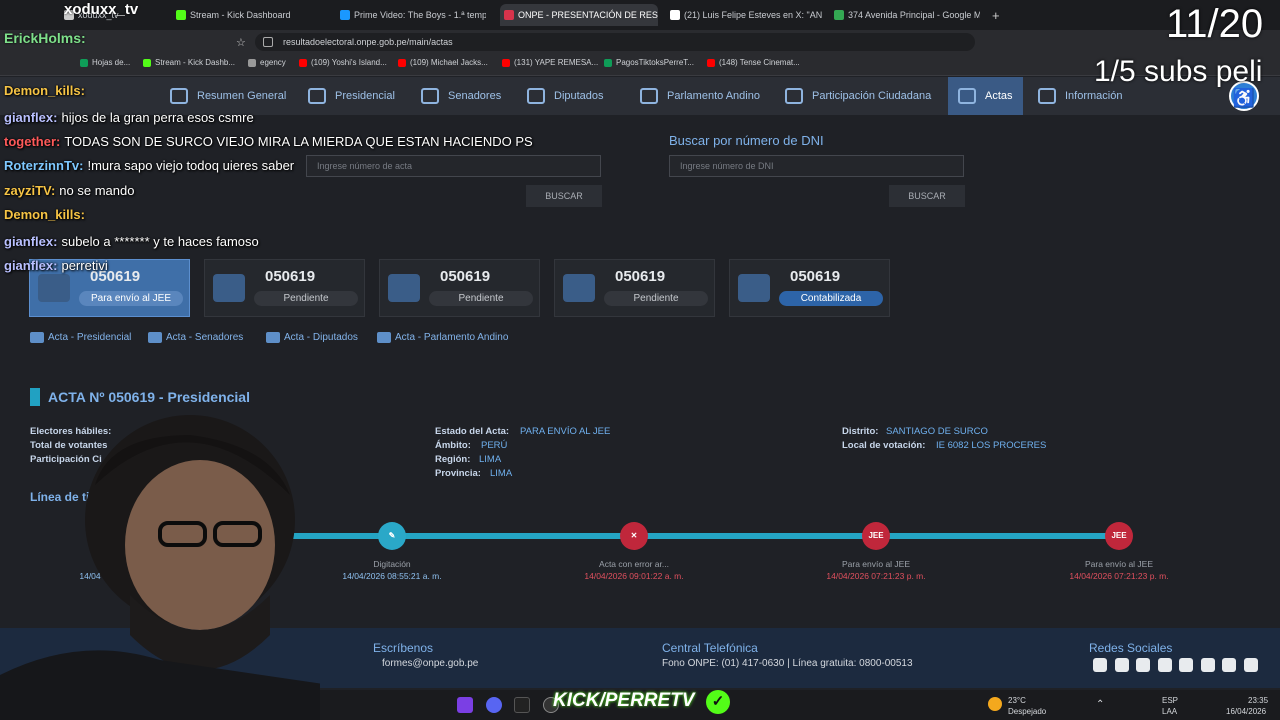  What do you see at coordinates (1207, 665) in the screenshot?
I see `flickr-icon` at bounding box center [1207, 665].